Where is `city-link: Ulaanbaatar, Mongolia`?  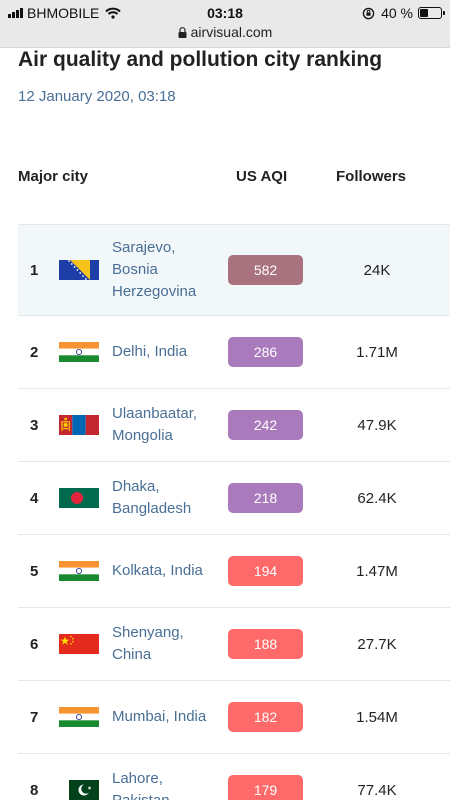 city-link: Ulaanbaatar, Mongolia is located at coordinates (167, 425).